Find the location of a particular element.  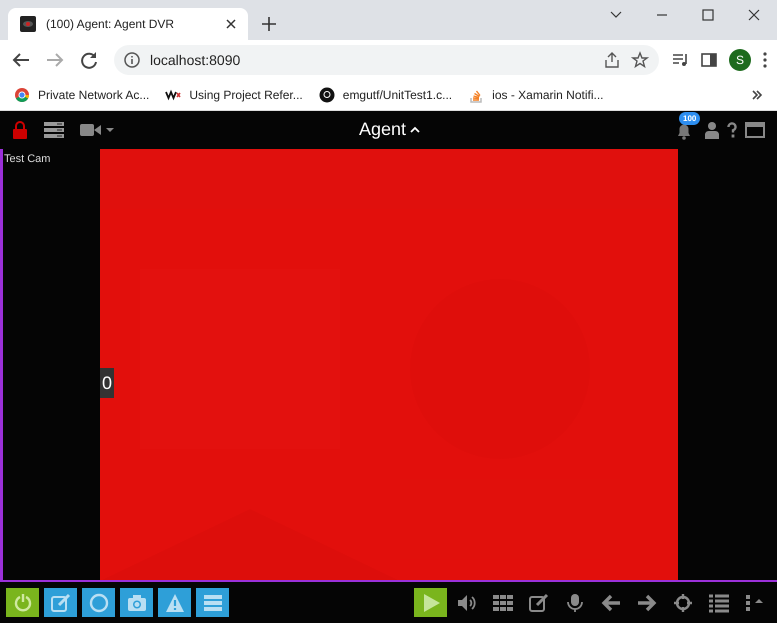

chrome-logo-icon is located at coordinates (22, 95).